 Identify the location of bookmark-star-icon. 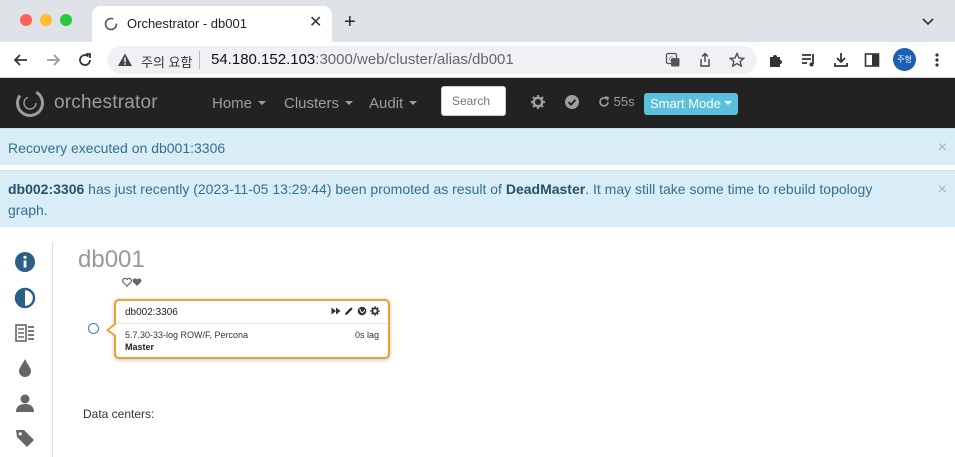
(737, 60).